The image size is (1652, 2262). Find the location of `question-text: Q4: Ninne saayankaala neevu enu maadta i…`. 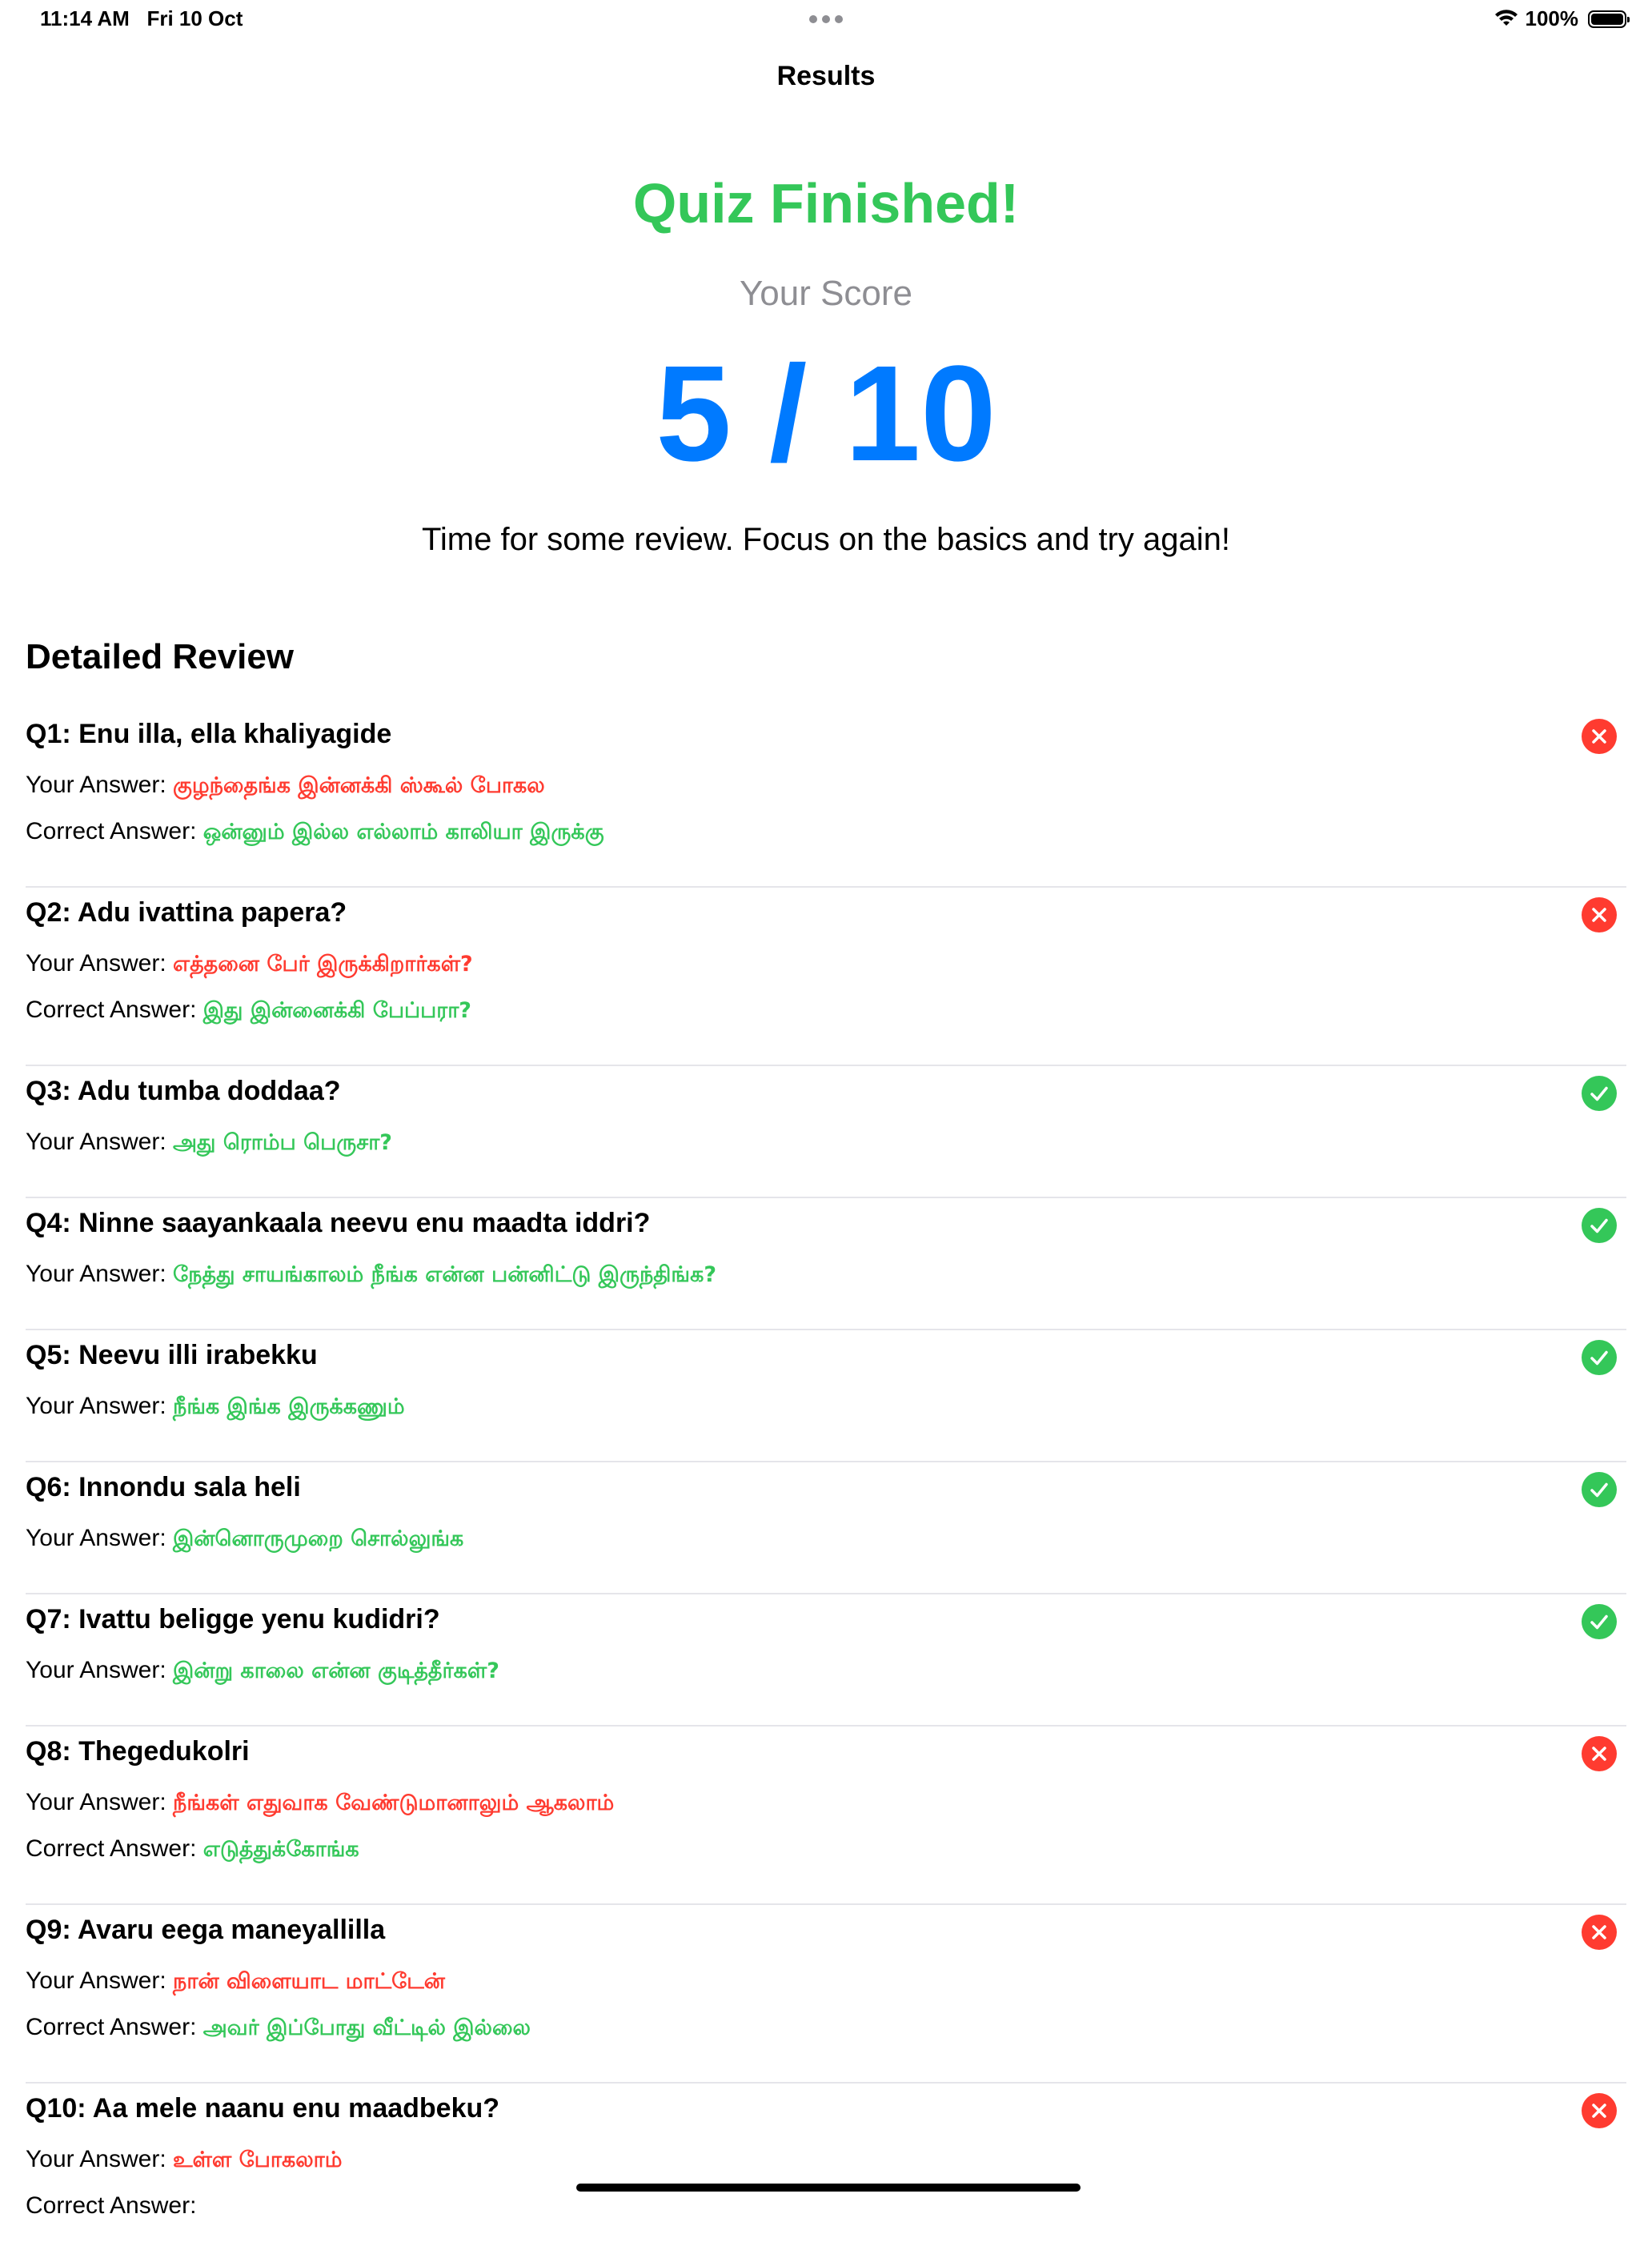

question-text: Q4: Ninne saayankaala neevu enu maadta i… is located at coordinates (338, 1223).